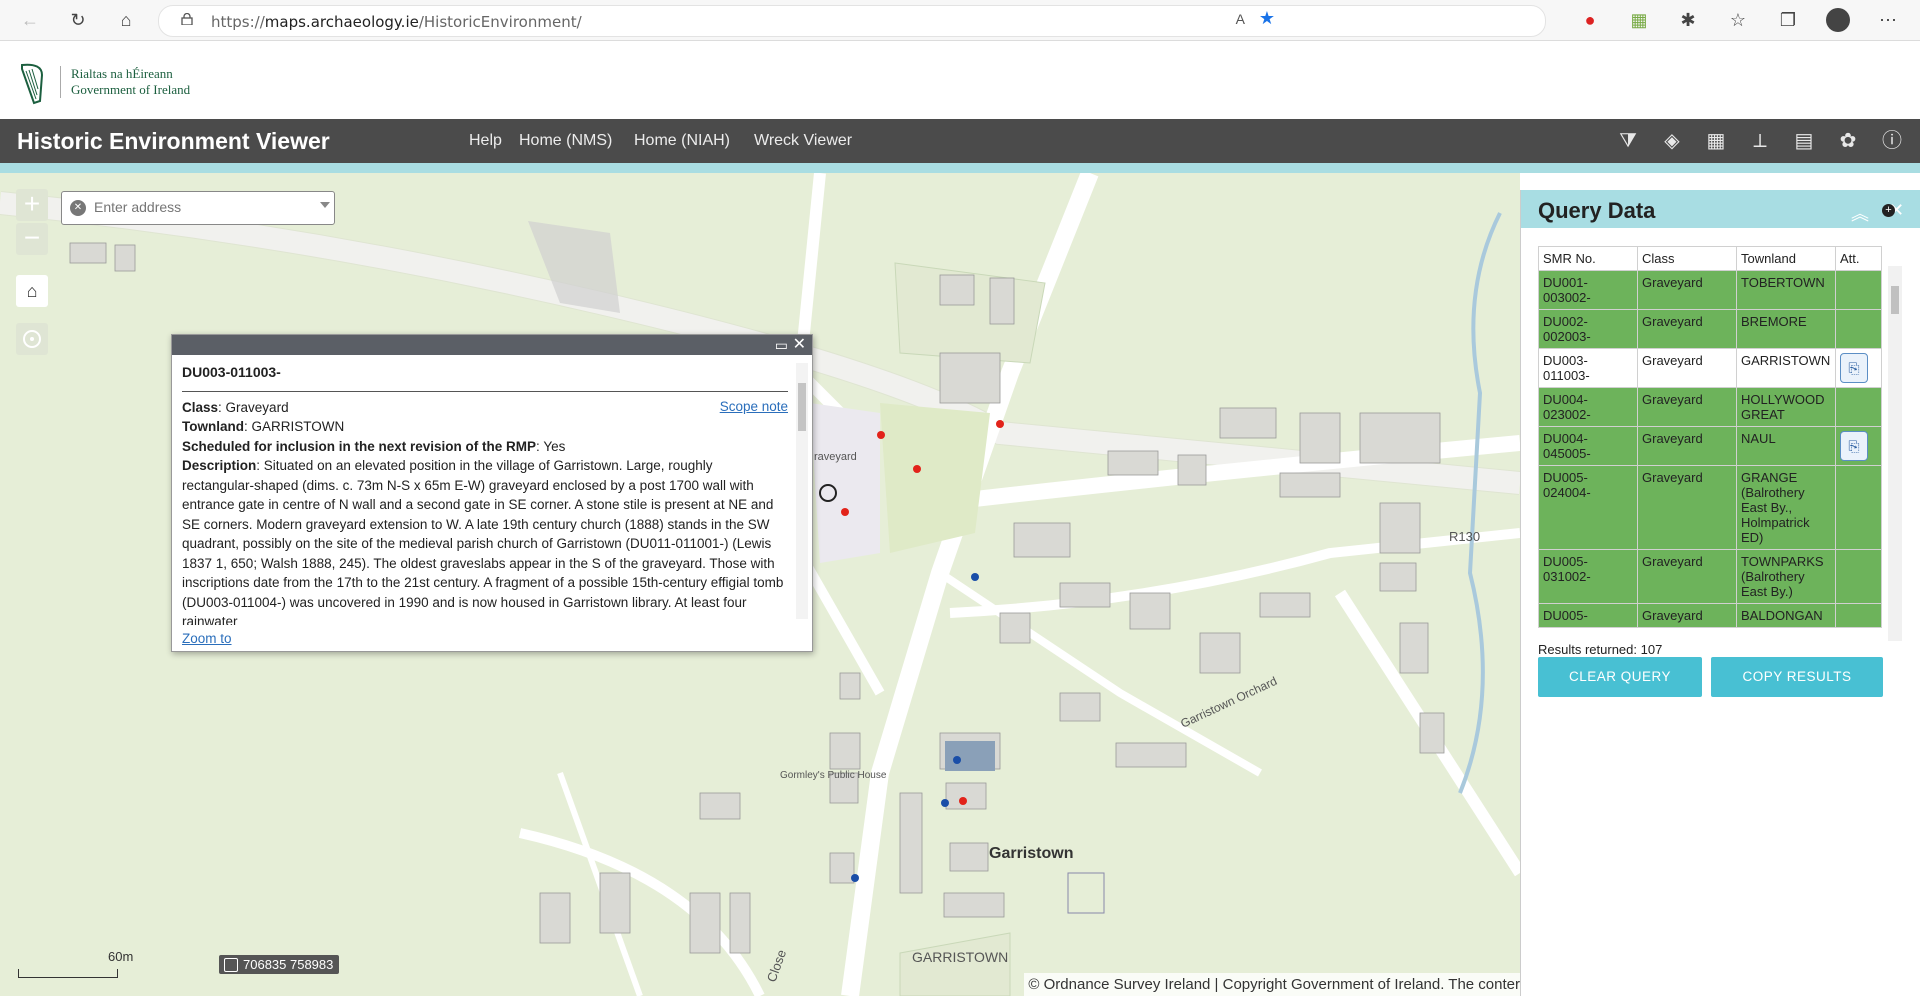  Describe the element at coordinates (1848, 141) in the screenshot. I see `basemap-icon: ✿` at that location.